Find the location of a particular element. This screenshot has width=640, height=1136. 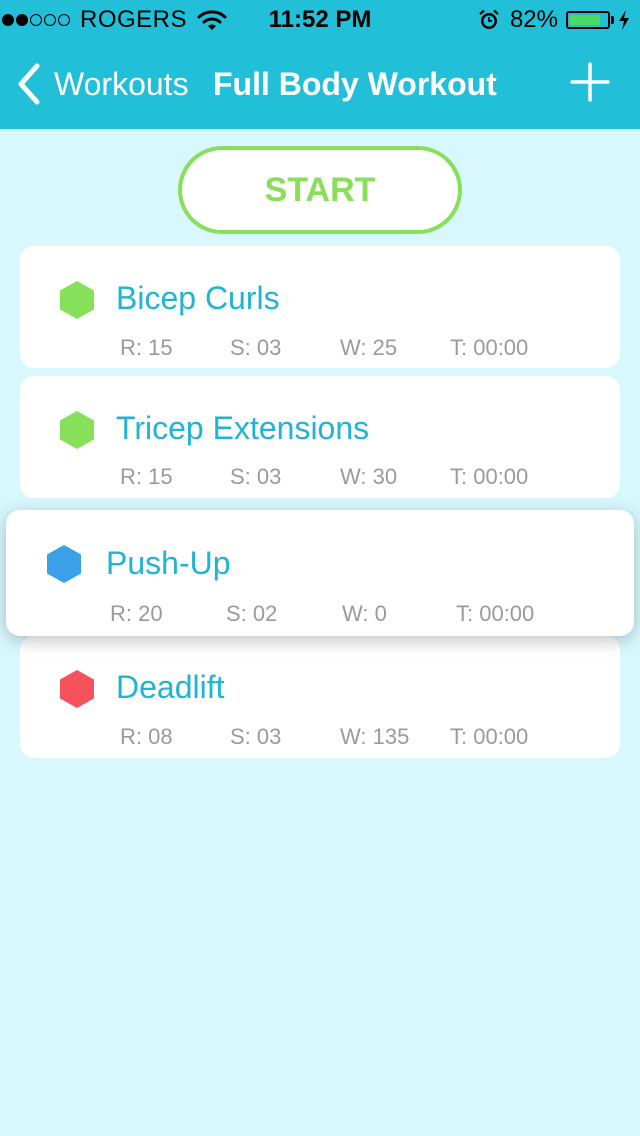

plus-icon is located at coordinates (590, 82).